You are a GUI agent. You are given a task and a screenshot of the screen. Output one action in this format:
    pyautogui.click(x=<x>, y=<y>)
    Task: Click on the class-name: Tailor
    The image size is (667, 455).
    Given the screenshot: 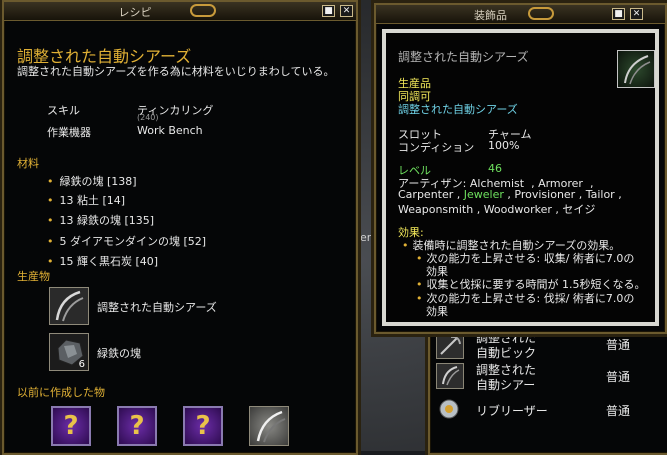 What is the action you would take?
    pyautogui.click(x=600, y=194)
    